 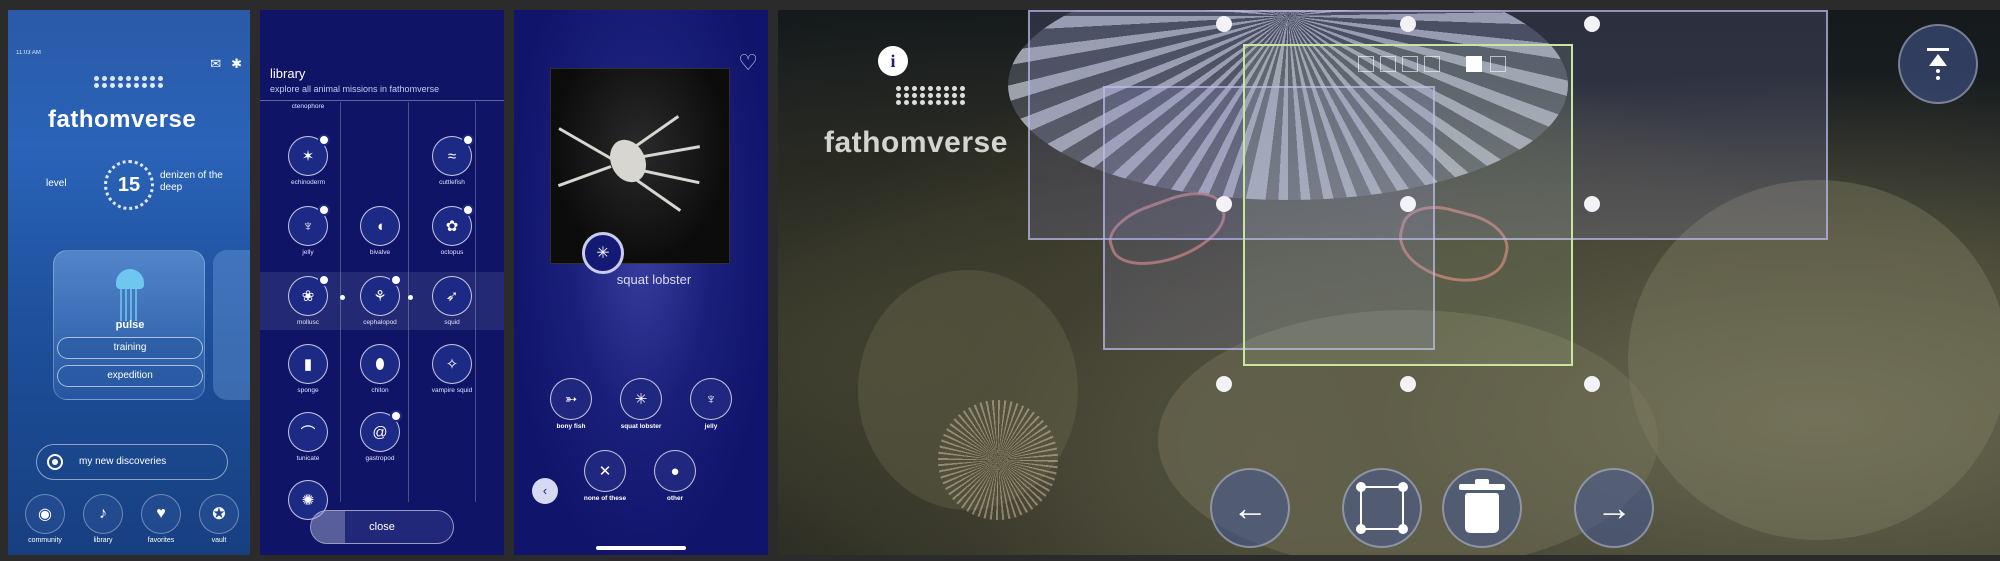 I want to click on status-time: 11:03 AM, so click(x=28, y=53).